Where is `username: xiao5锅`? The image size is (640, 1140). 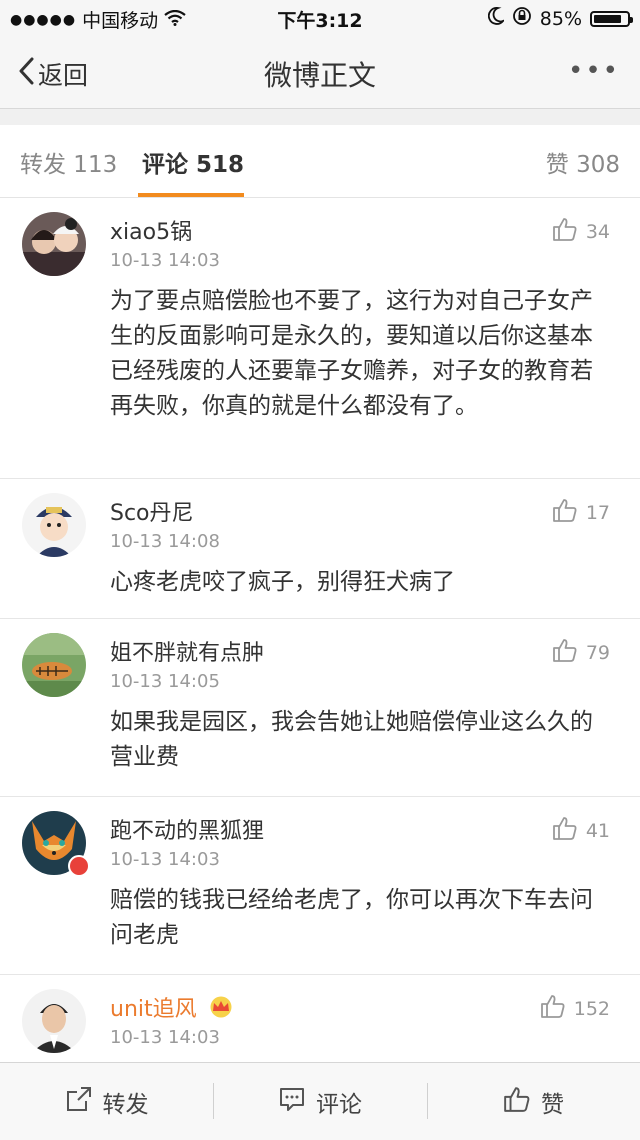 username: xiao5锅 is located at coordinates (151, 230).